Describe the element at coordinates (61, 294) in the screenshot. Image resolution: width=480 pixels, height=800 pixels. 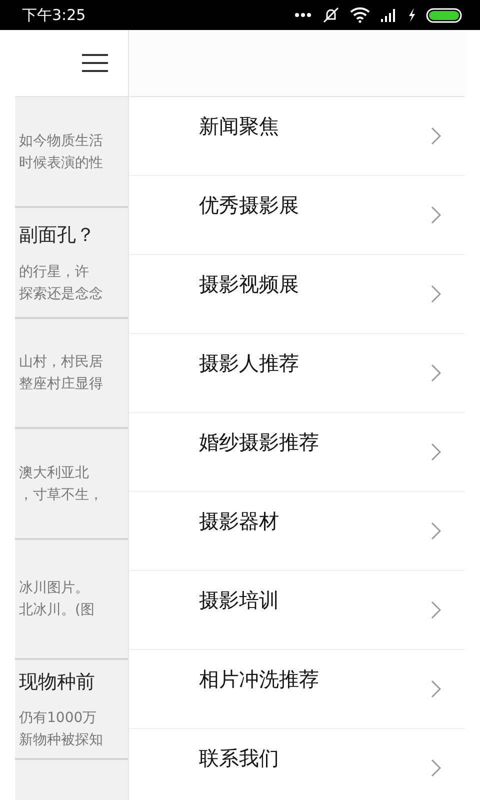
I see `article-snippet: 探索还是念念` at that location.